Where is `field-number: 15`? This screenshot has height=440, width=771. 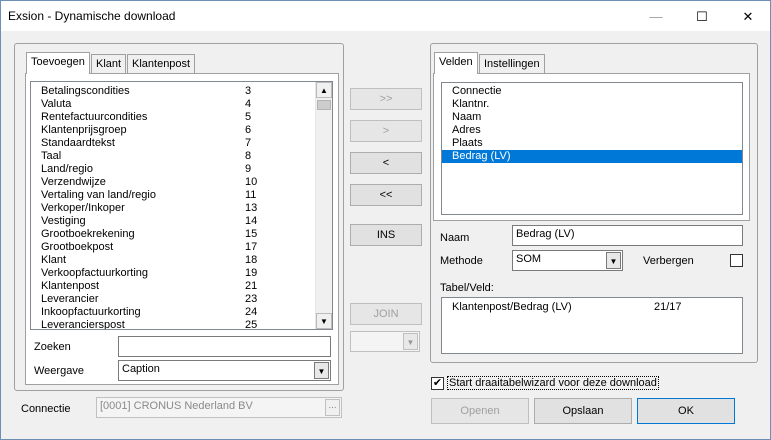 field-number: 15 is located at coordinates (251, 234).